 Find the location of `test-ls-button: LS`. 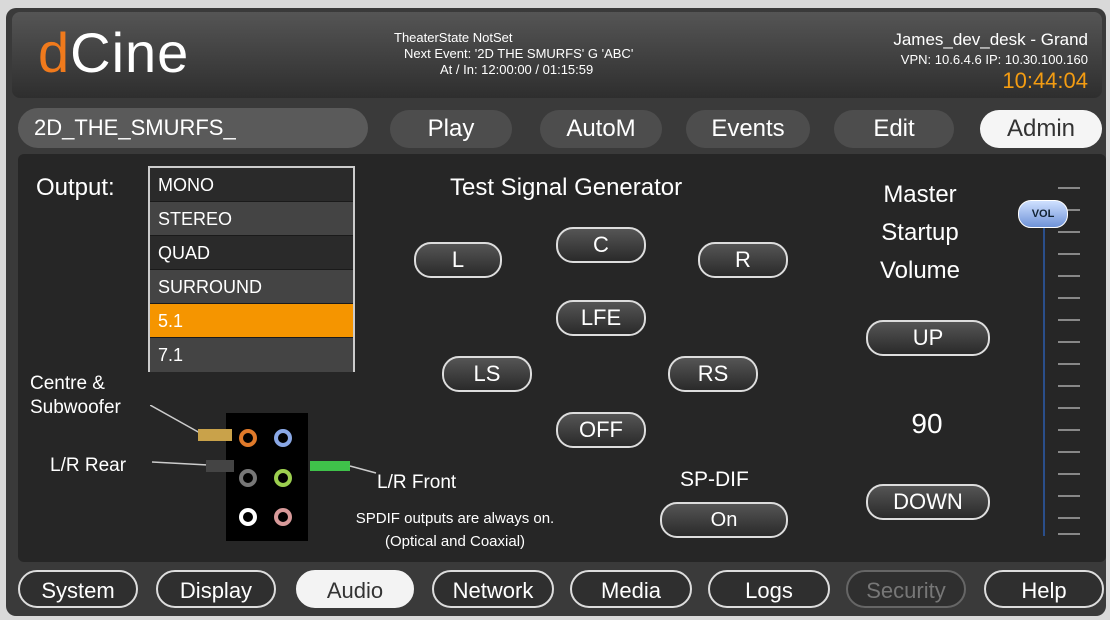

test-ls-button: LS is located at coordinates (487, 374).